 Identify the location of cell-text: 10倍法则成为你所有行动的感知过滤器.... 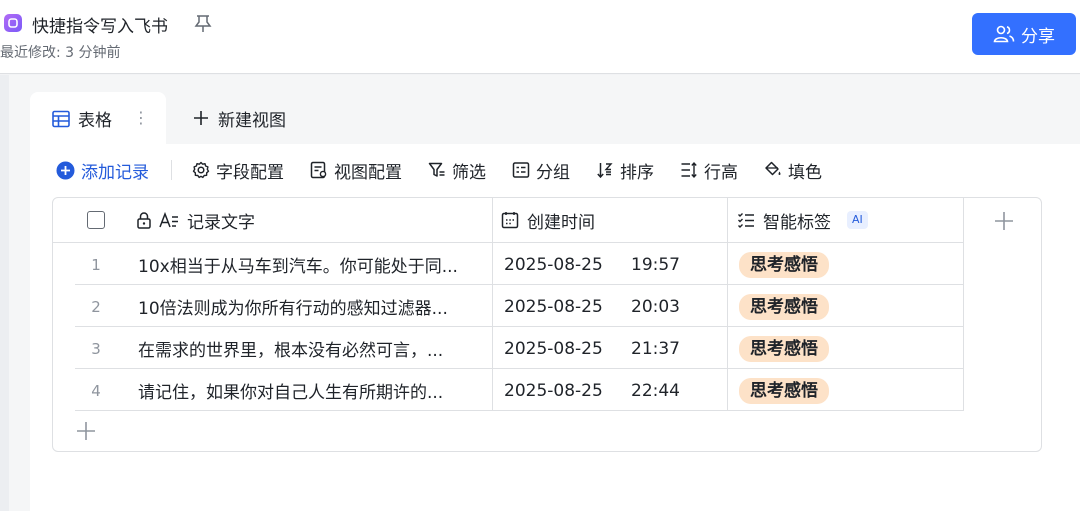
(313, 306).